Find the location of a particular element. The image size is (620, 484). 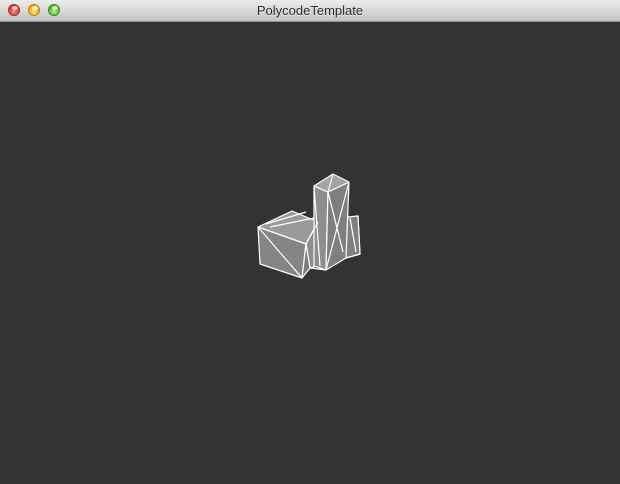

window-title: PolycodeTemplate is located at coordinates (310, 10).